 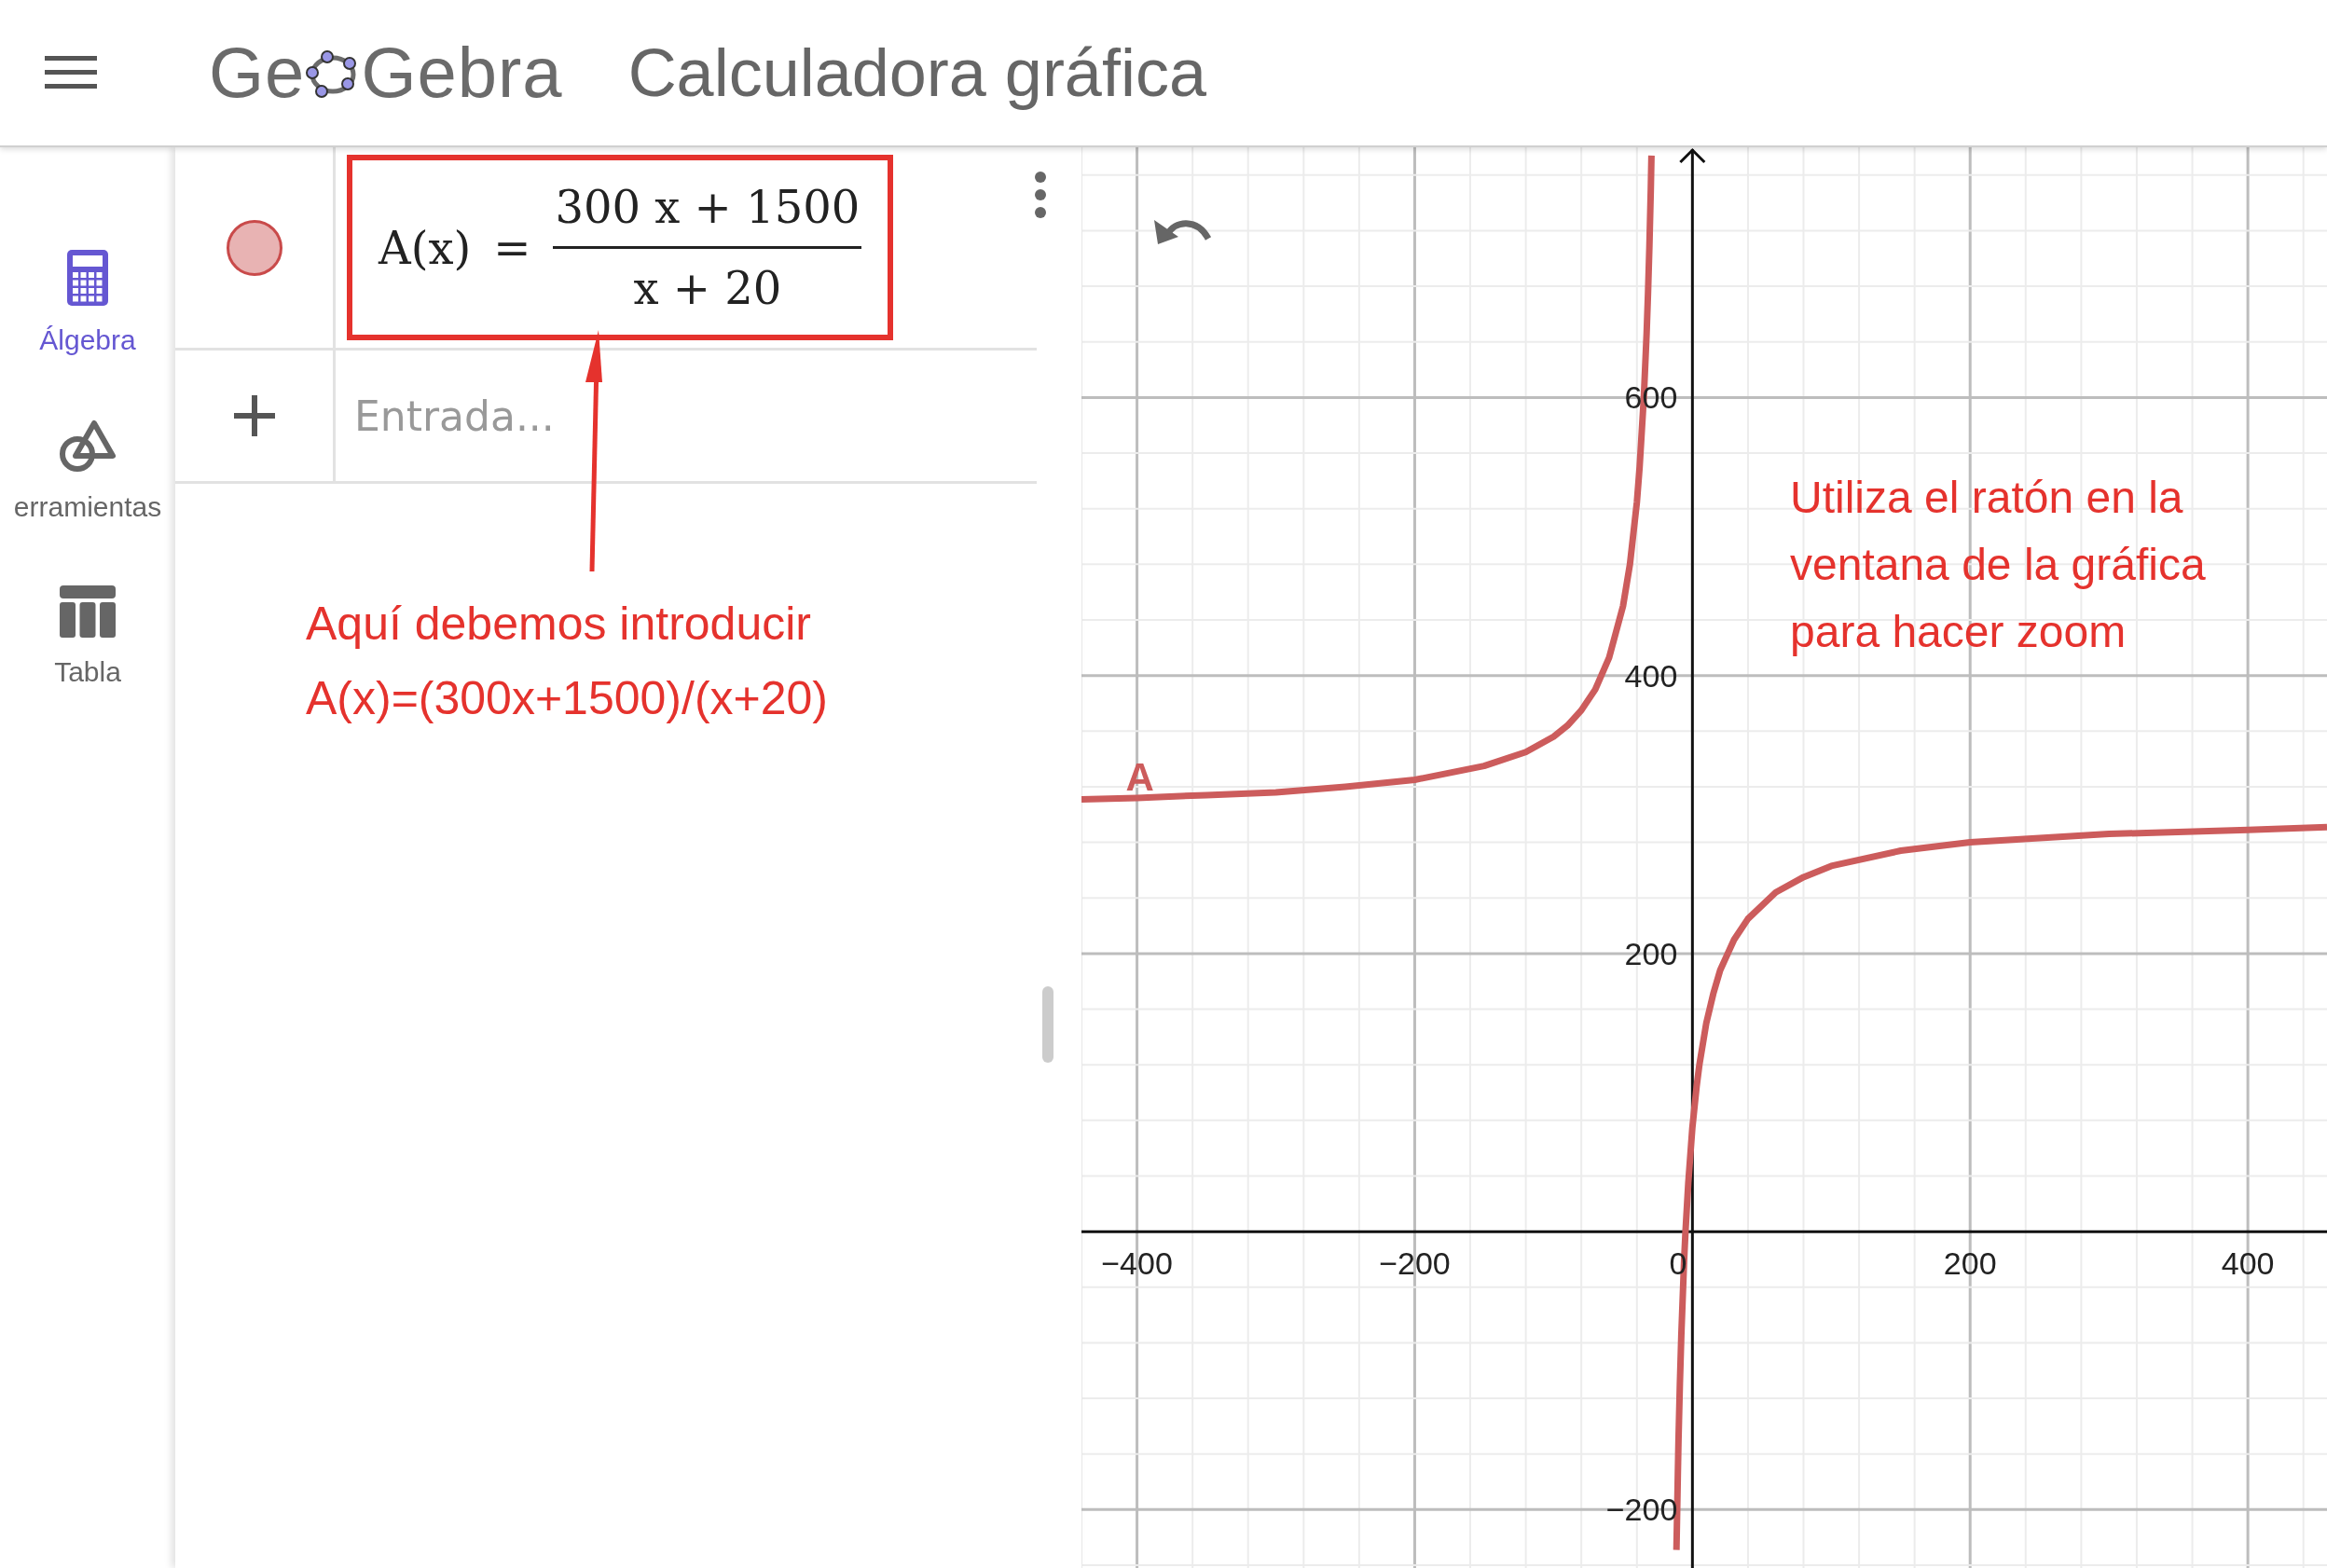 I want to click on calculator-icon, so click(x=87, y=278).